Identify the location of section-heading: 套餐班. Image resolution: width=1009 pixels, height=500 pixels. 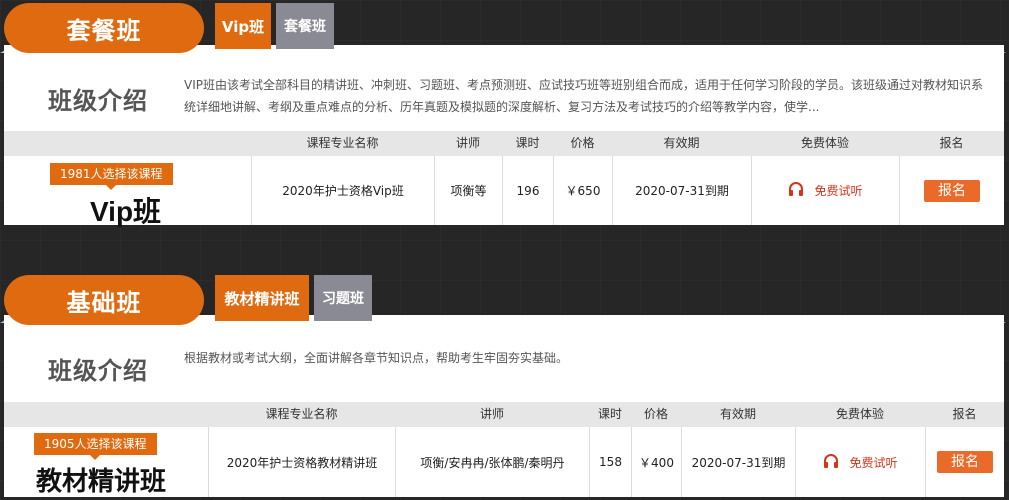
(104, 28).